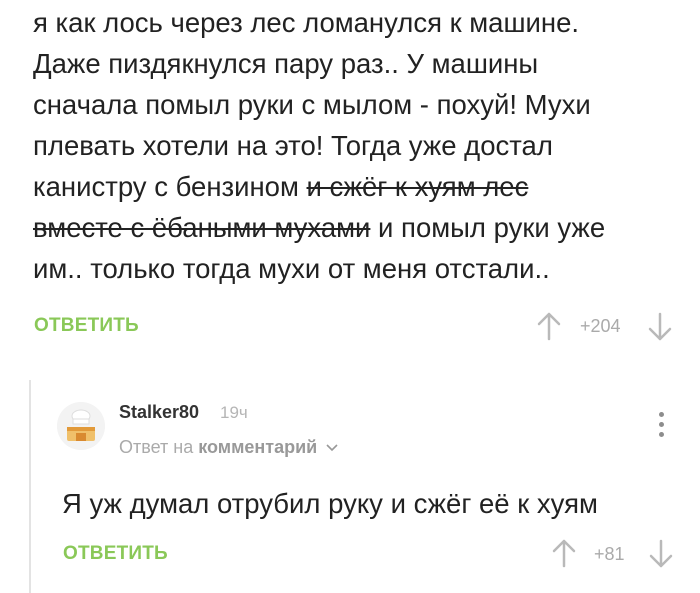  What do you see at coordinates (600, 326) in the screenshot?
I see `comment-score: +204` at bounding box center [600, 326].